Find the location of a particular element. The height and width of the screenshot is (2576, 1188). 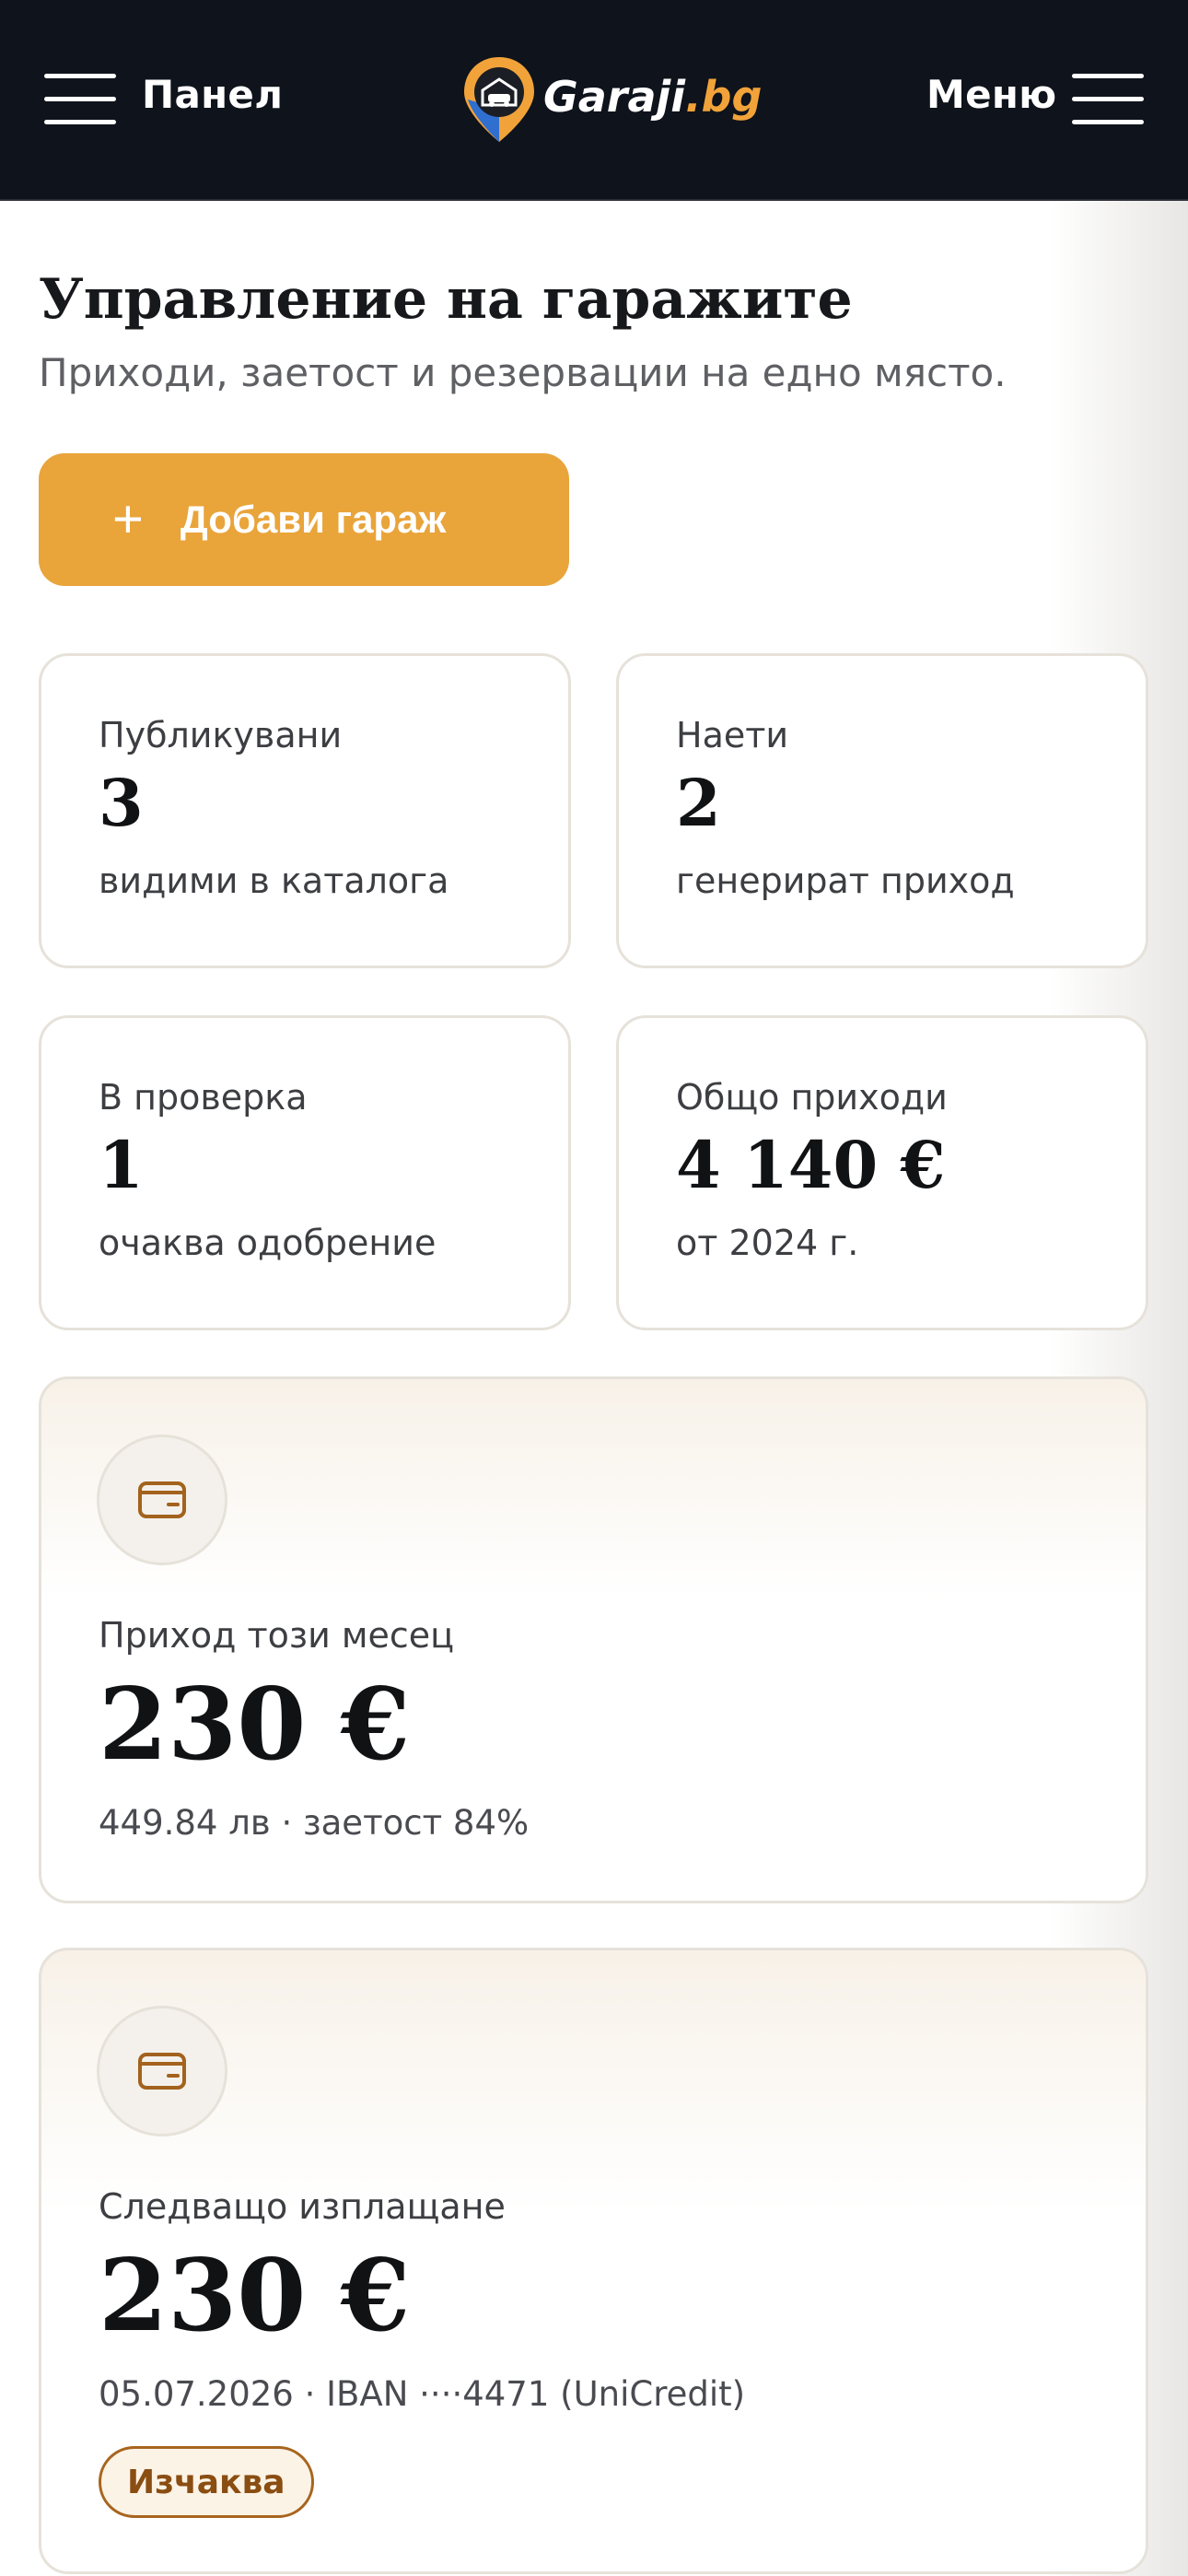

stat-note: генерират приход is located at coordinates (845, 881).